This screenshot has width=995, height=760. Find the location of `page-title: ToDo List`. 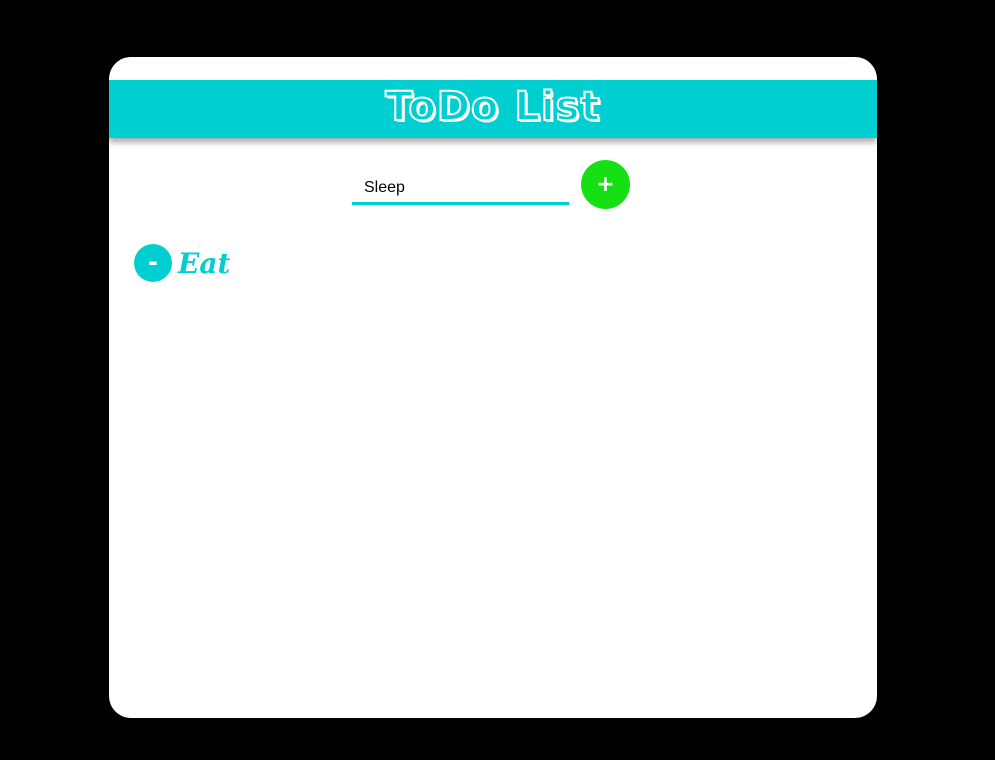

page-title: ToDo List is located at coordinates (492, 107).